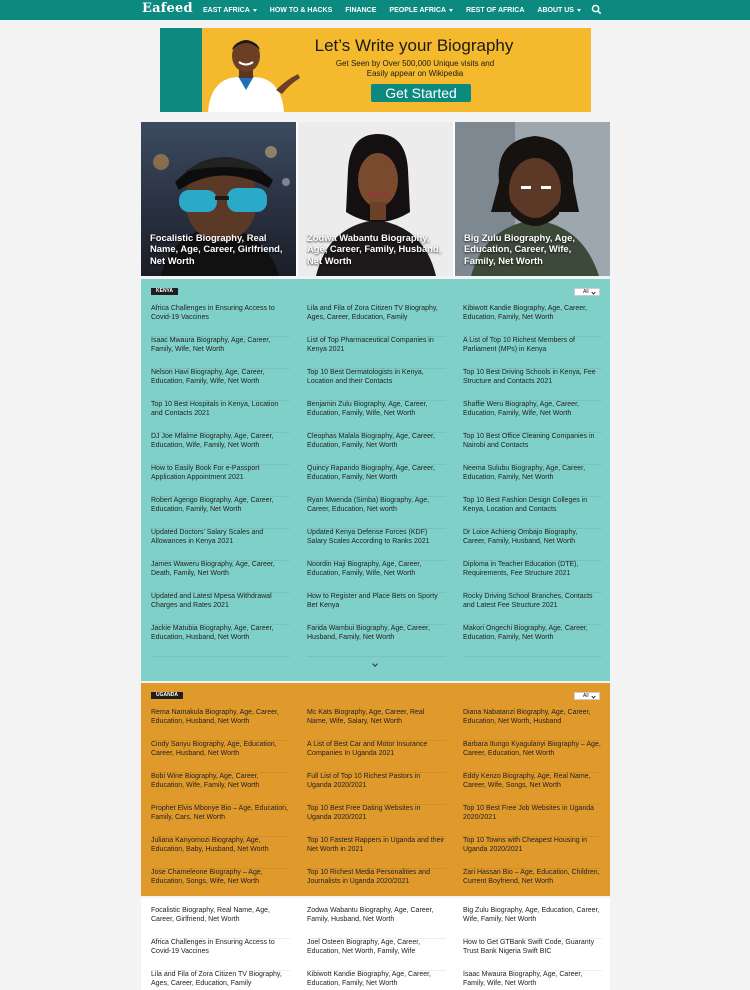 The width and height of the screenshot is (750, 990). I want to click on nav-how-to-hacks: HOW TO & HACKS, so click(301, 10).